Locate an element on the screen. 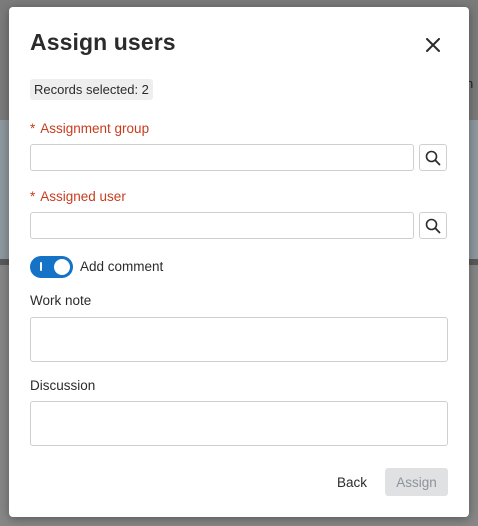  assignment-group-label-text: Assignment group is located at coordinates (95, 128).